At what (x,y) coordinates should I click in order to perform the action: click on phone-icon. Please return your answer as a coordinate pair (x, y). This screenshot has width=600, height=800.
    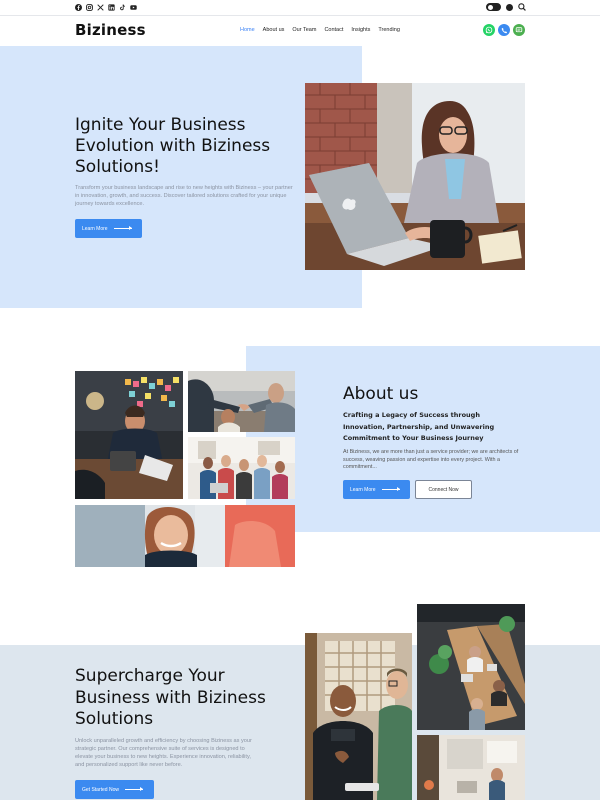
    Looking at the image, I should click on (504, 30).